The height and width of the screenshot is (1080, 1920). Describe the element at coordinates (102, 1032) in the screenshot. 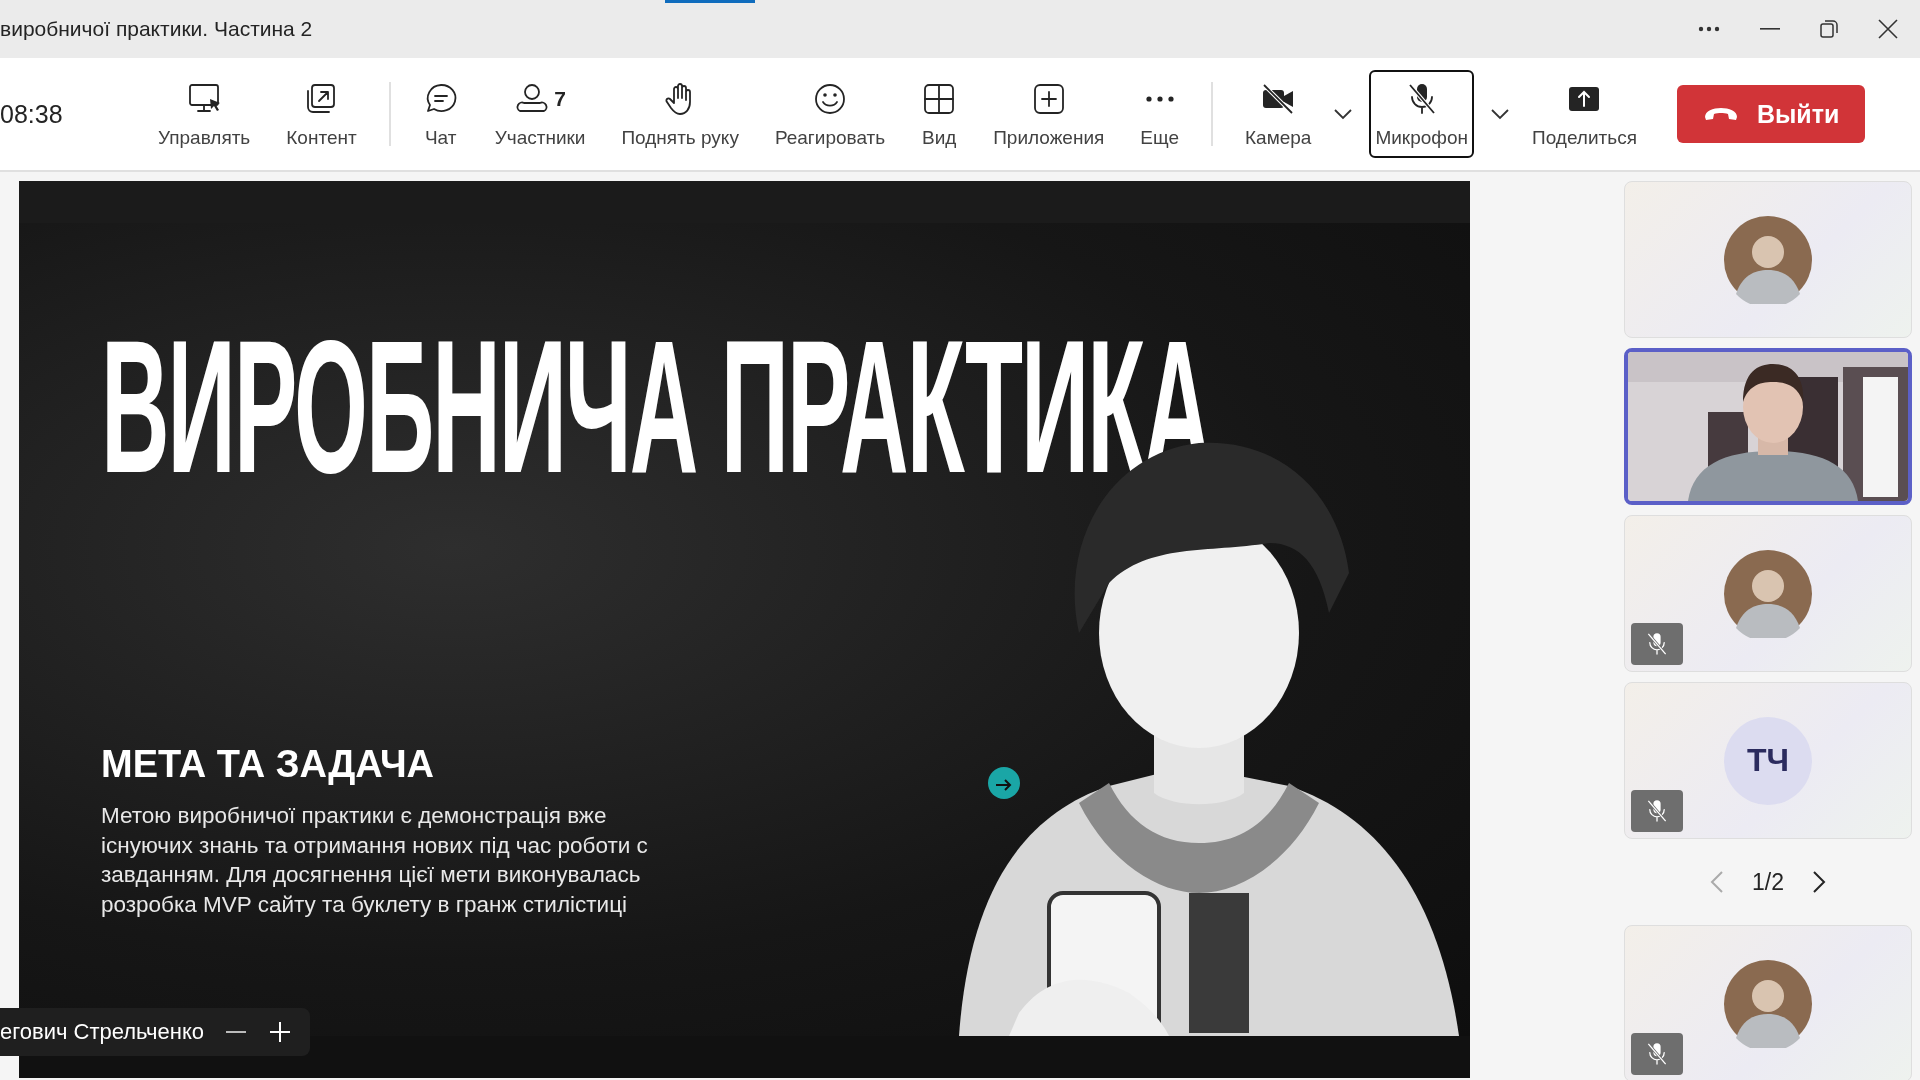

I see `presenter-name: егович Стрельченко` at that location.